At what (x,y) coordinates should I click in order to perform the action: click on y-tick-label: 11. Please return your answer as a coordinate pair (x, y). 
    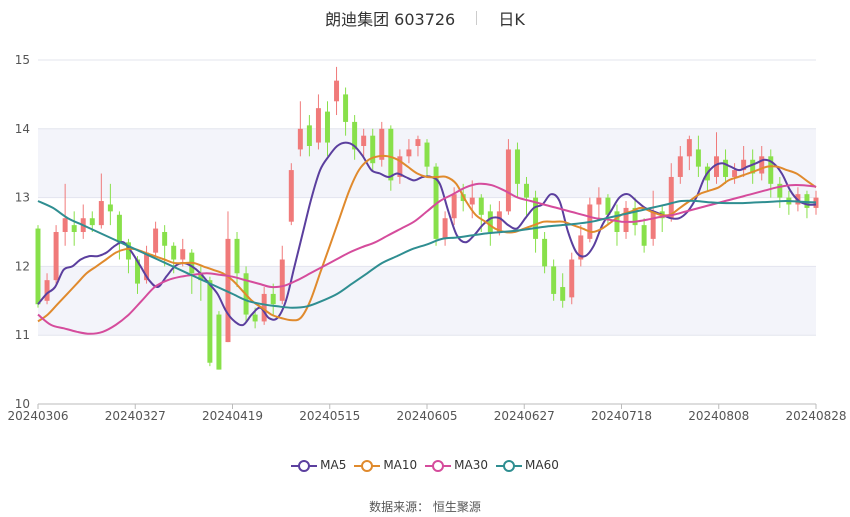
    Looking at the image, I should click on (22, 335).